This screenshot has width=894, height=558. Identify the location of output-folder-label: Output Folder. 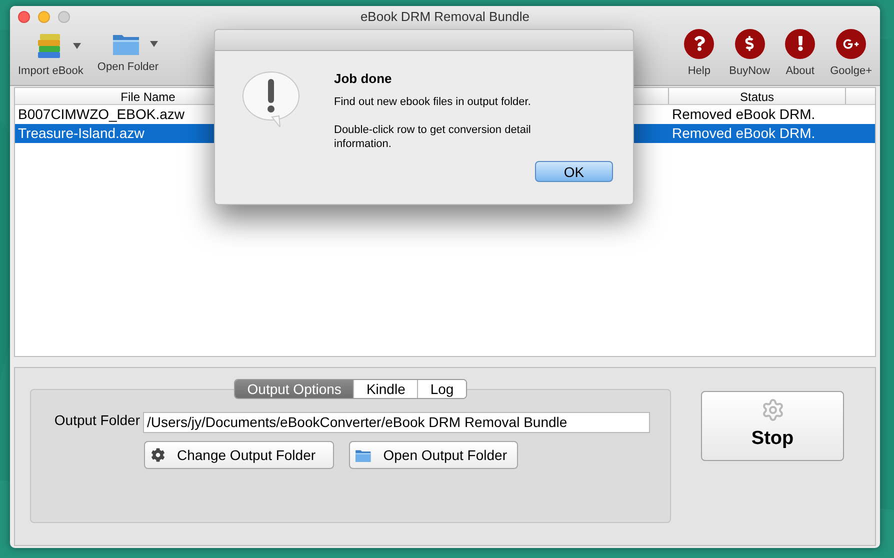
(97, 420).